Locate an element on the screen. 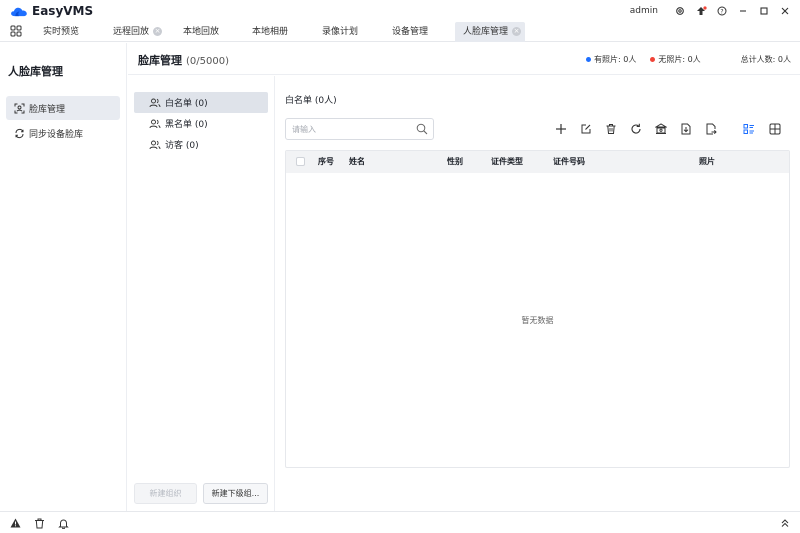 The width and height of the screenshot is (800, 533). tab-bar: 实时预览 远程回放 × 本地回放 本地相册 录像计划 设备管理 人脸库管理 × is located at coordinates (400, 32).